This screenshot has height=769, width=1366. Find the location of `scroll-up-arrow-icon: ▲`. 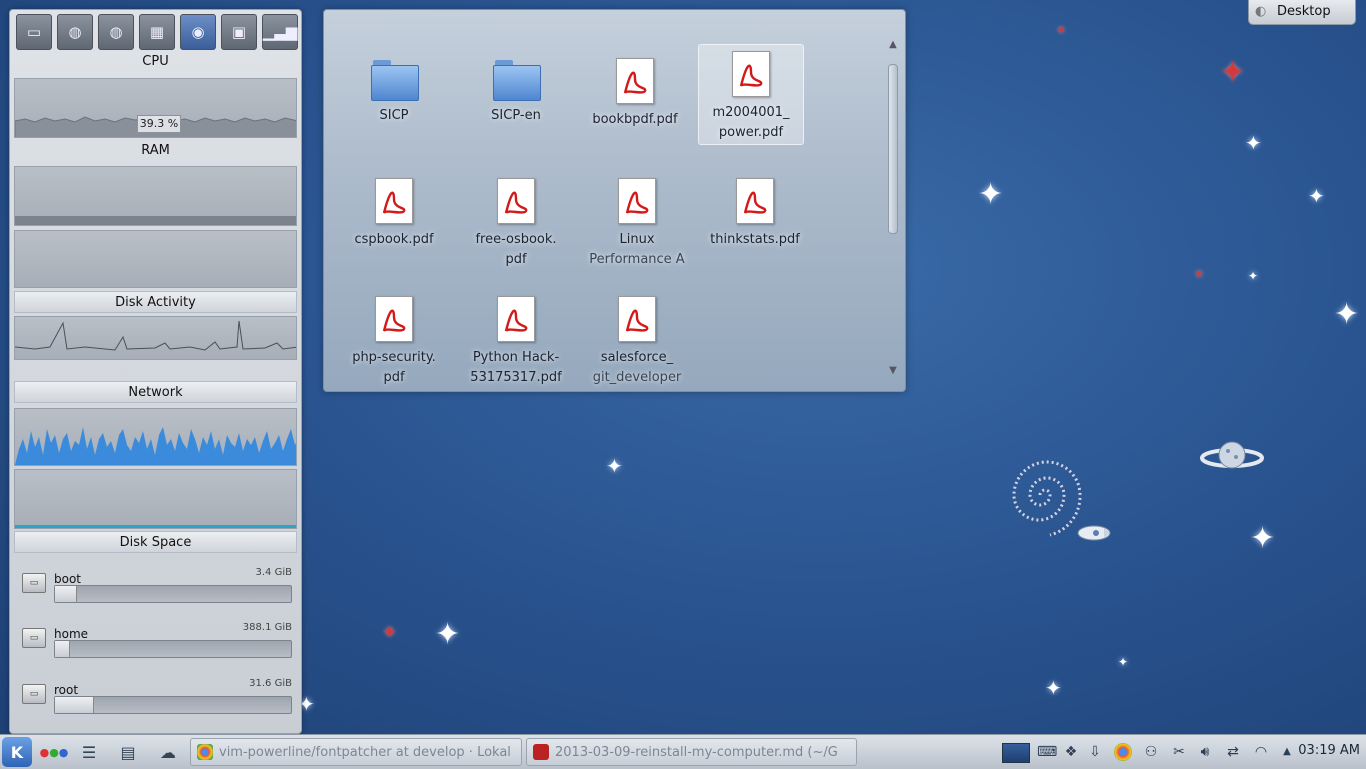

scroll-up-arrow-icon: ▲ is located at coordinates (893, 45).